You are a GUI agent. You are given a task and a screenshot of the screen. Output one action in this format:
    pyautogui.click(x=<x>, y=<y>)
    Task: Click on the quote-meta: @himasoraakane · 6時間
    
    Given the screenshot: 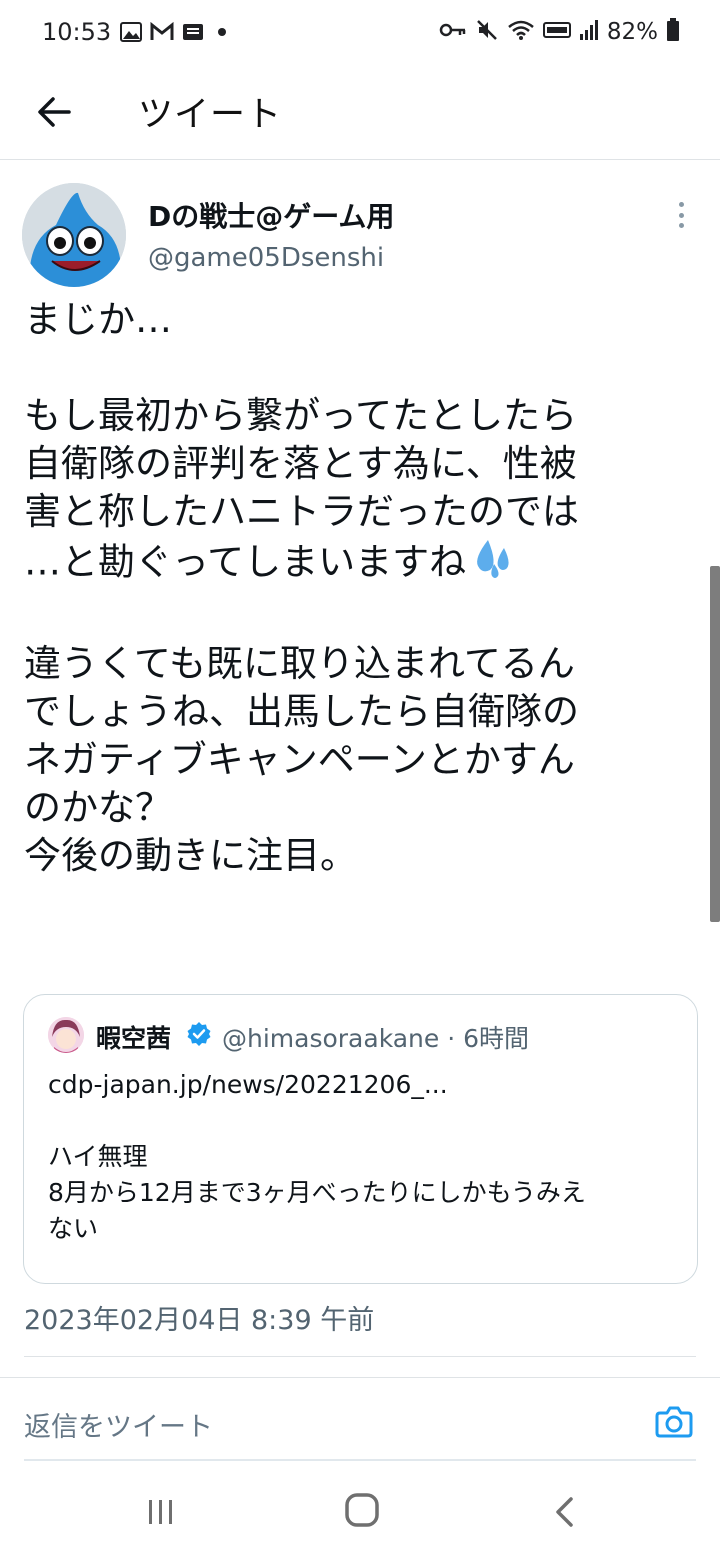 What is the action you would take?
    pyautogui.click(x=375, y=1037)
    